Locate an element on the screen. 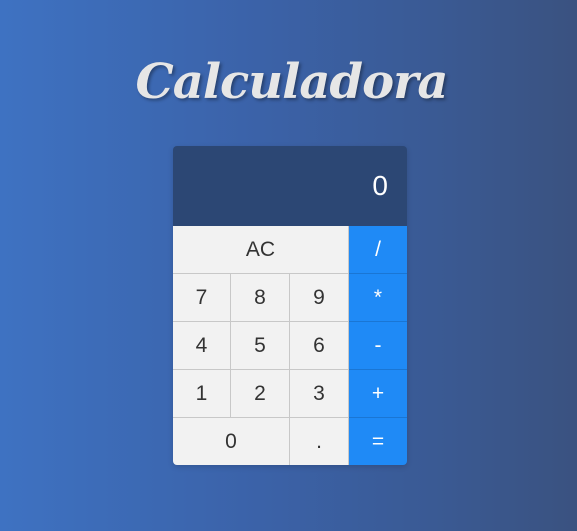 The width and height of the screenshot is (577, 531). digit-5-button: 5 is located at coordinates (260, 346).